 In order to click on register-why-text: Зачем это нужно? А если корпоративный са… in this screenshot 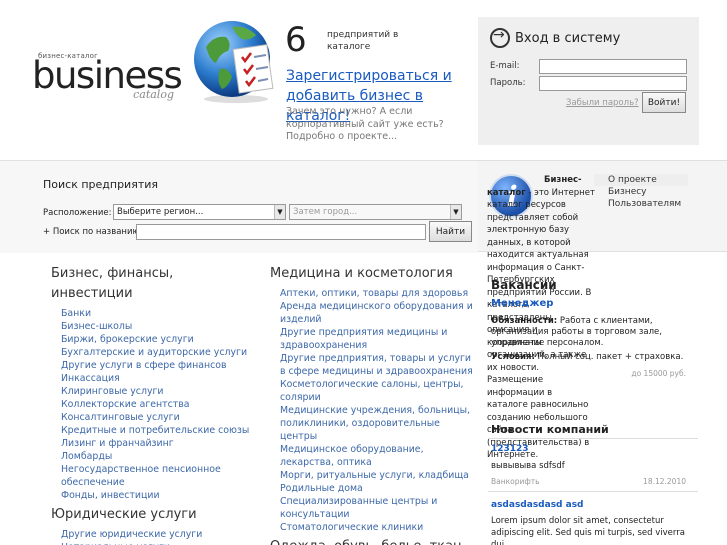, I will do `click(376, 125)`.